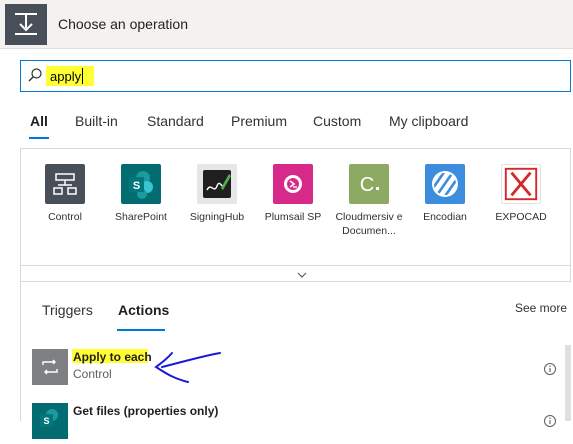 Image resolution: width=573 pixels, height=444 pixels. What do you see at coordinates (26, 24) in the screenshot?
I see `download-icon` at bounding box center [26, 24].